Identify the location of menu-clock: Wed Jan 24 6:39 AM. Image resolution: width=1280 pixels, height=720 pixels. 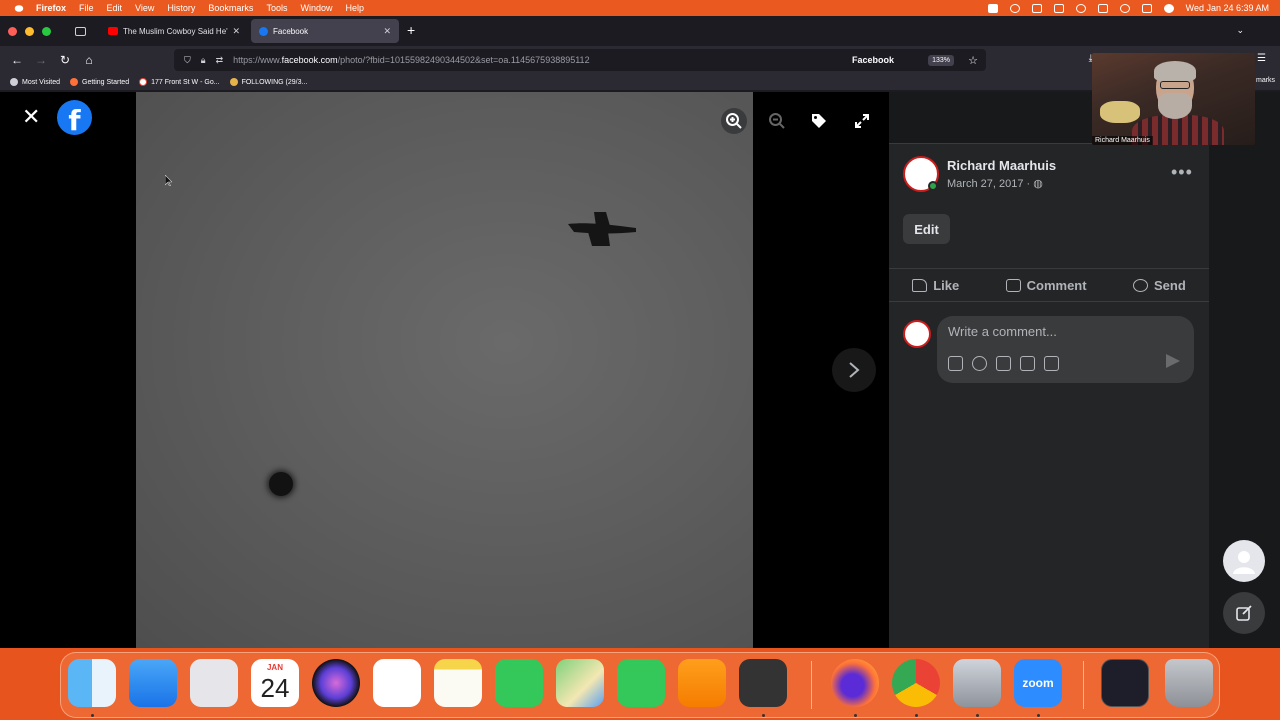
(1227, 8).